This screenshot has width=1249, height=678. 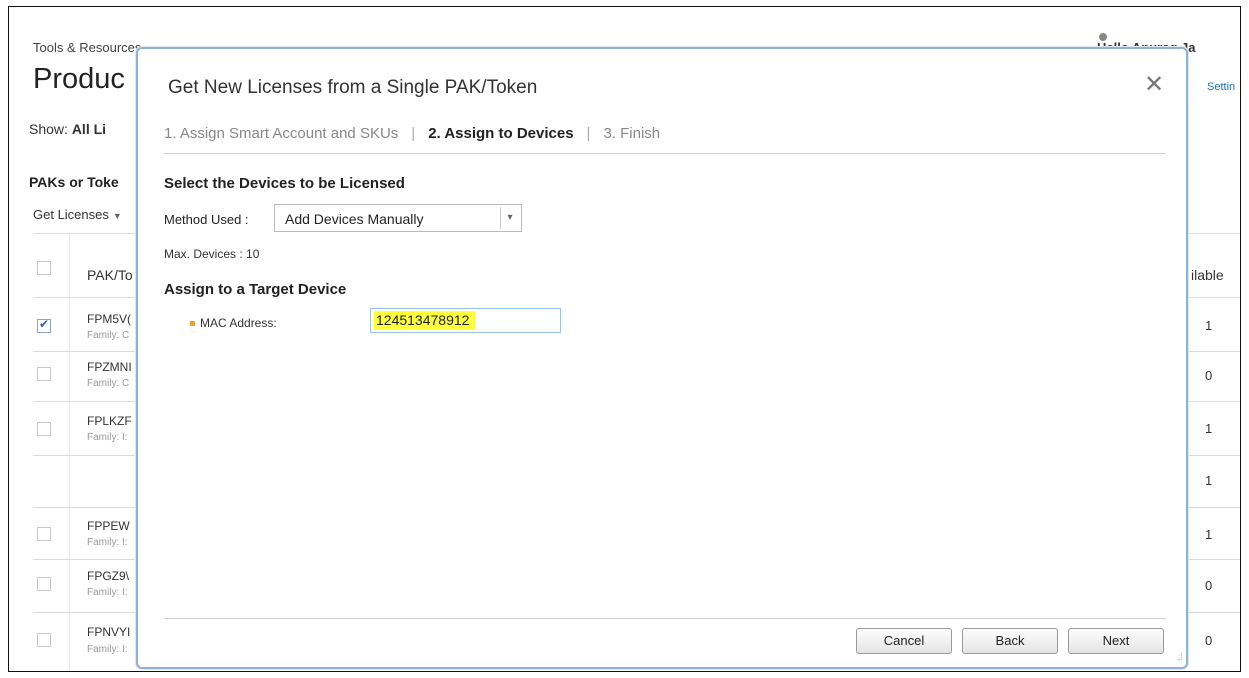 I want to click on row-pak-code: FPPEW, so click(x=108, y=526).